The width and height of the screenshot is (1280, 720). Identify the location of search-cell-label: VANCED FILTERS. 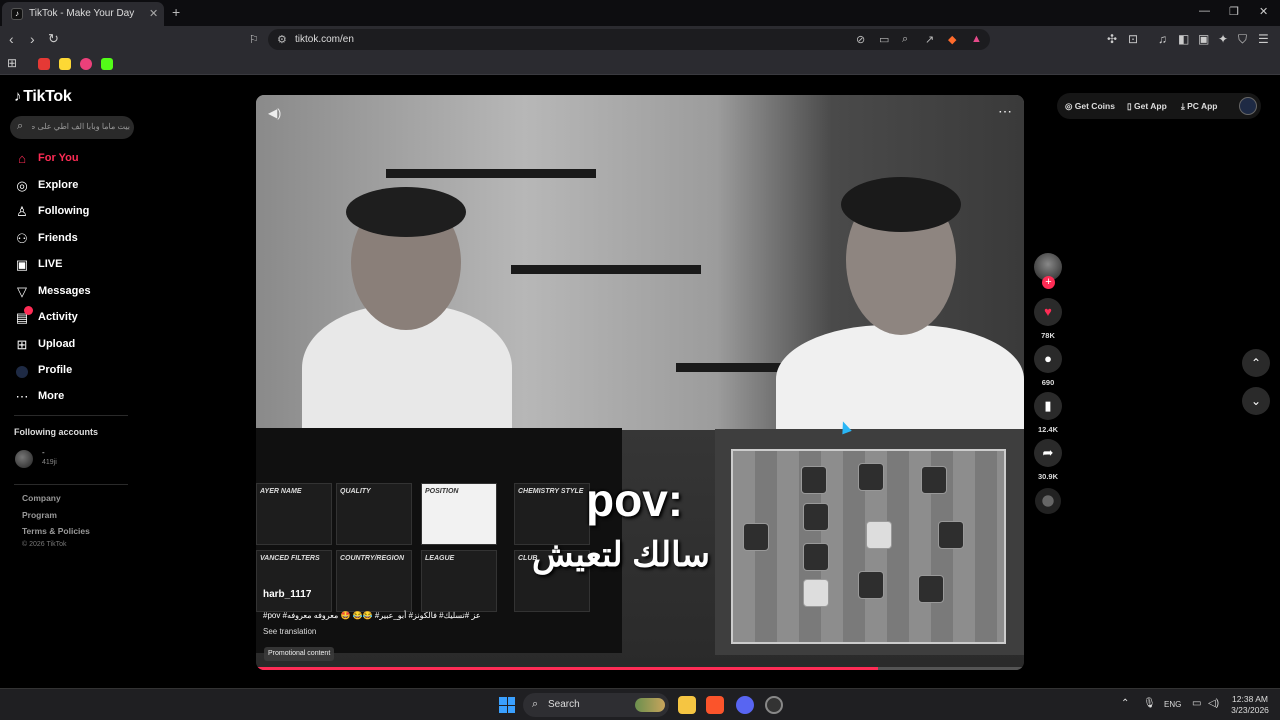
(290, 558).